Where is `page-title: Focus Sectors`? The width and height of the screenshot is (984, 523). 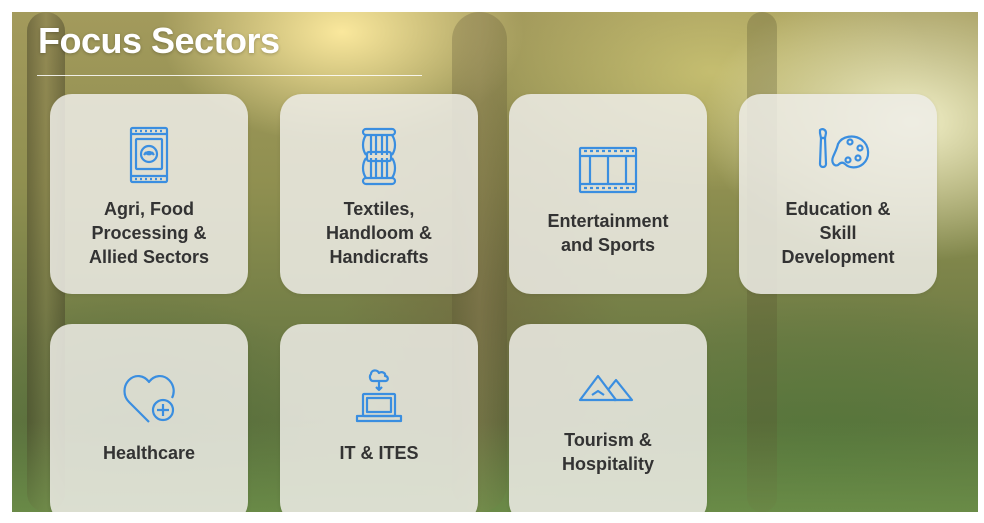
page-title: Focus Sectors is located at coordinates (159, 40).